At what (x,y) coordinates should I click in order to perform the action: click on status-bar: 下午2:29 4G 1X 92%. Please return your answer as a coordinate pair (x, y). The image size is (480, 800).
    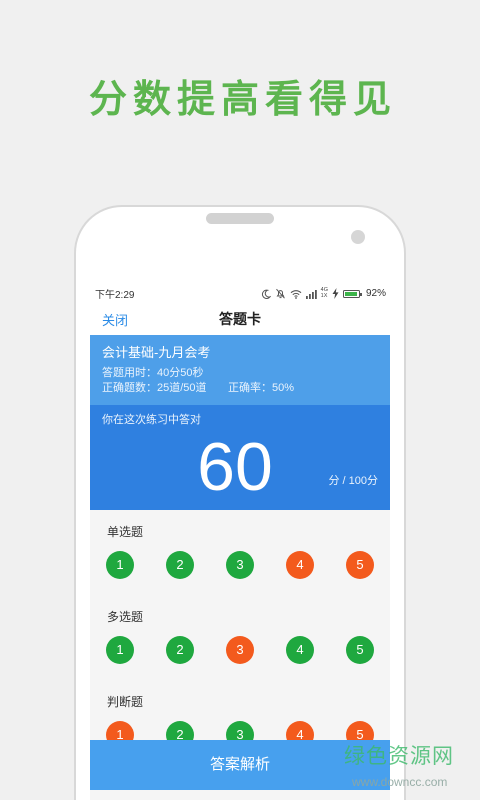
    Looking at the image, I should click on (240, 293).